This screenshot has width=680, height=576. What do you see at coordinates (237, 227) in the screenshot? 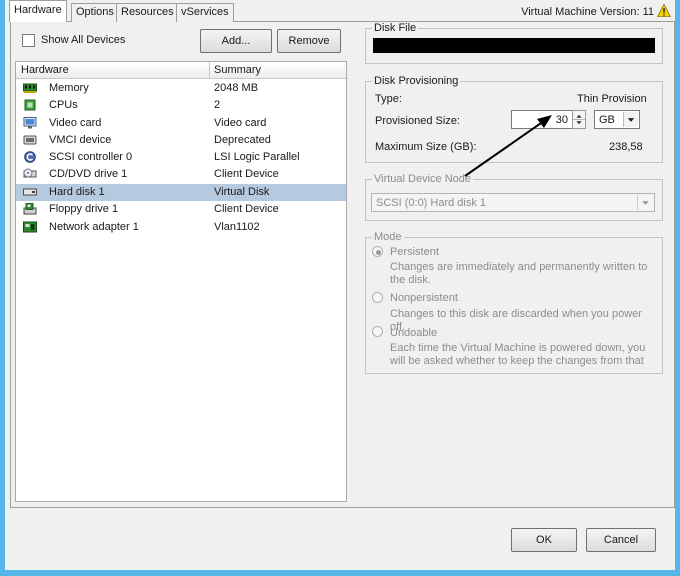
I see `device-summary: Vlan1102` at bounding box center [237, 227].